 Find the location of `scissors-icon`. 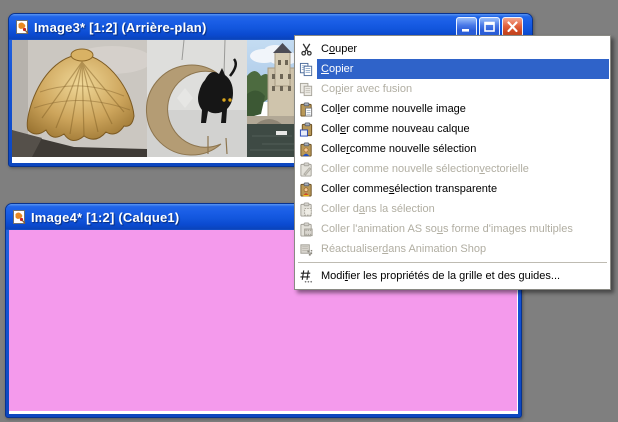

scissors-icon is located at coordinates (306, 49).